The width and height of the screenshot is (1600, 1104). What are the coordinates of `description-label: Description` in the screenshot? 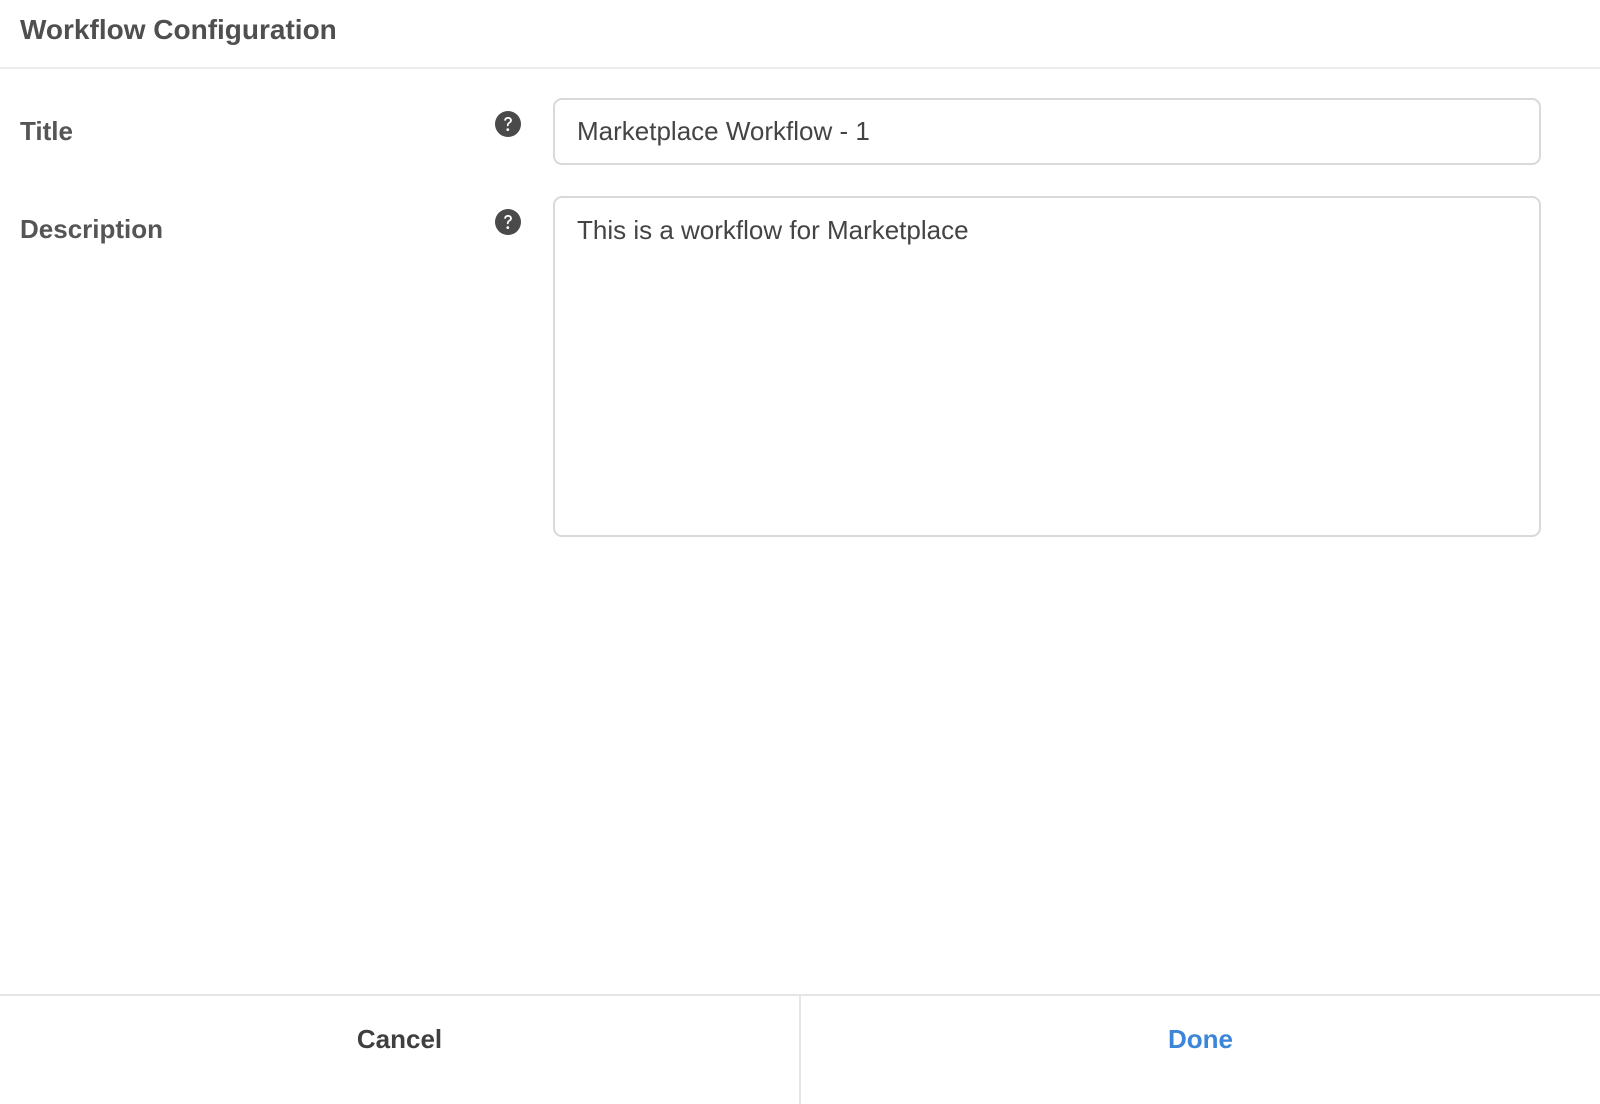 It's located at (92, 229).